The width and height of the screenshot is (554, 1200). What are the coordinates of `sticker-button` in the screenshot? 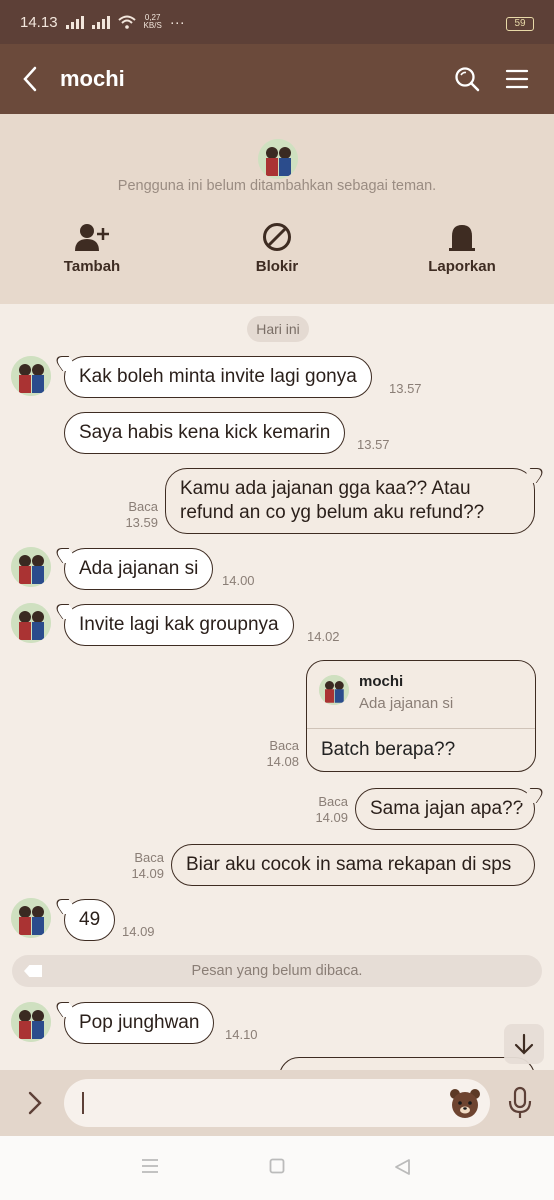 It's located at (465, 1105).